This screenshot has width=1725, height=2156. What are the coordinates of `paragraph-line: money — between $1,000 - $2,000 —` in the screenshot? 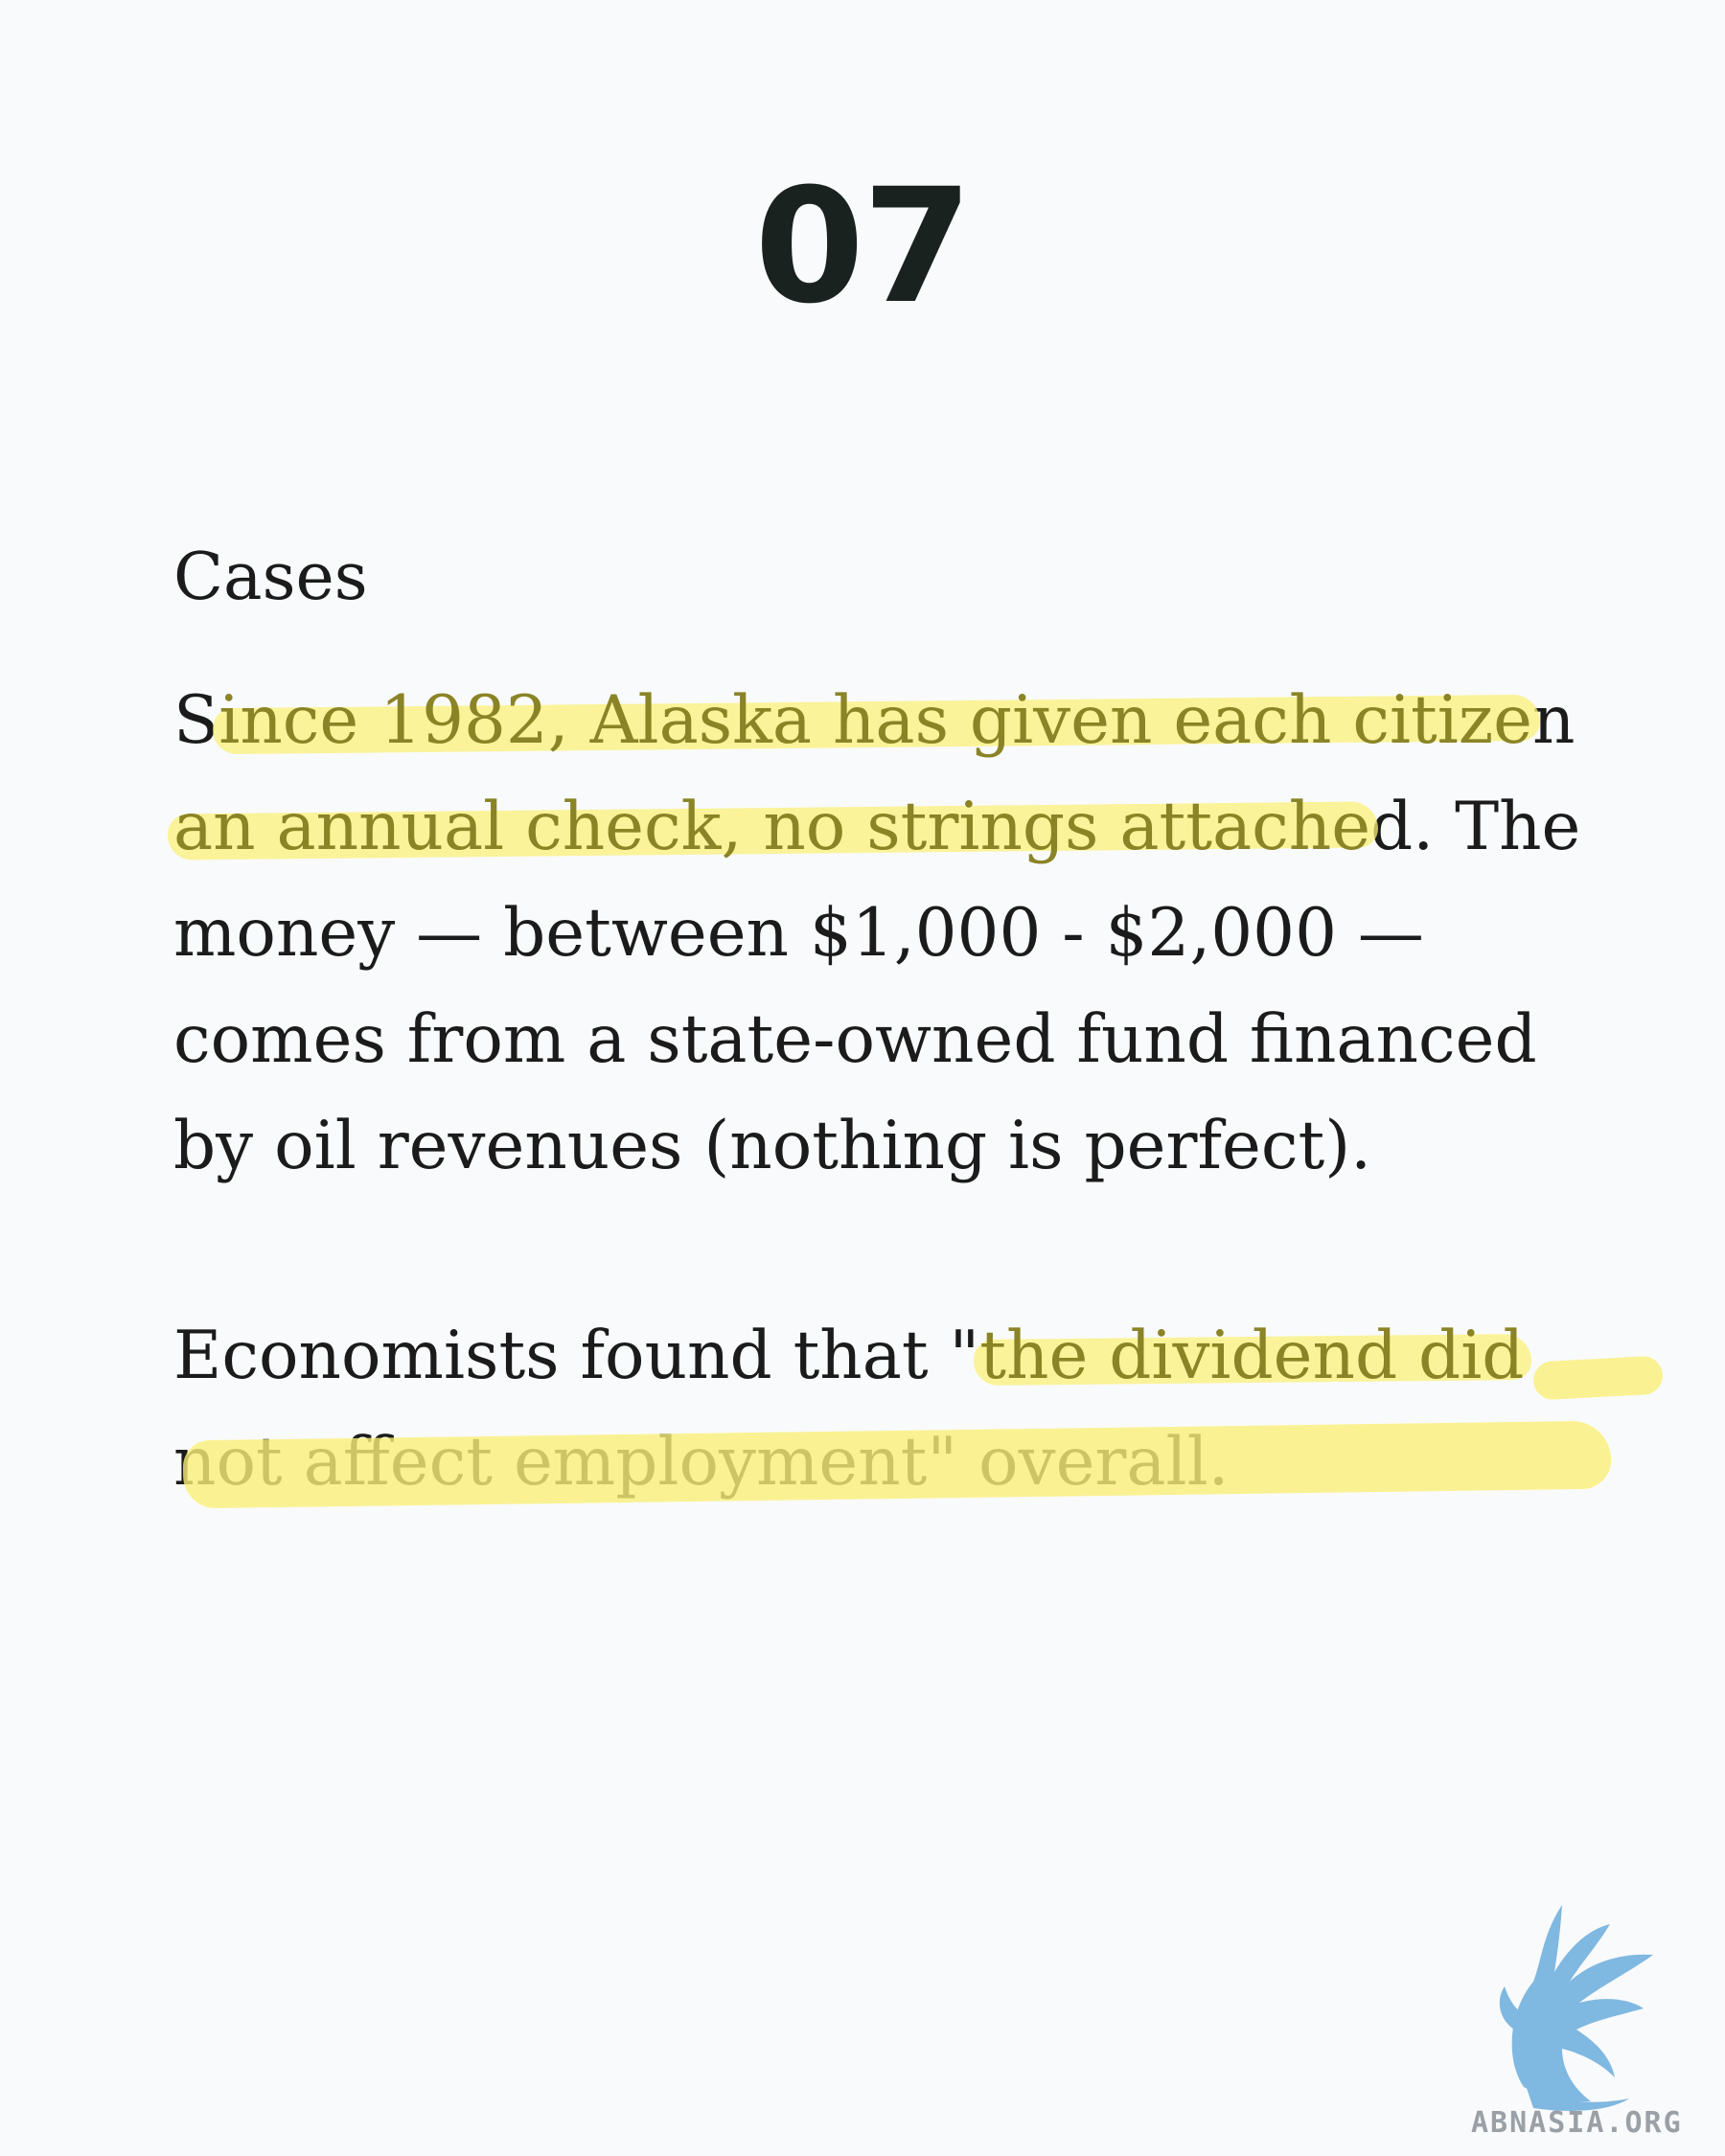 It's located at (798, 933).